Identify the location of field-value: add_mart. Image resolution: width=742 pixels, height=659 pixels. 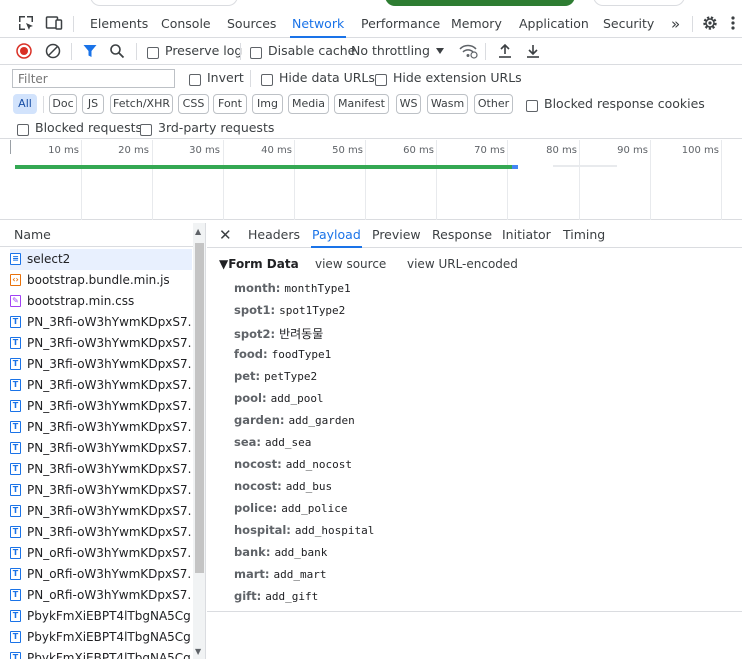
(300, 574).